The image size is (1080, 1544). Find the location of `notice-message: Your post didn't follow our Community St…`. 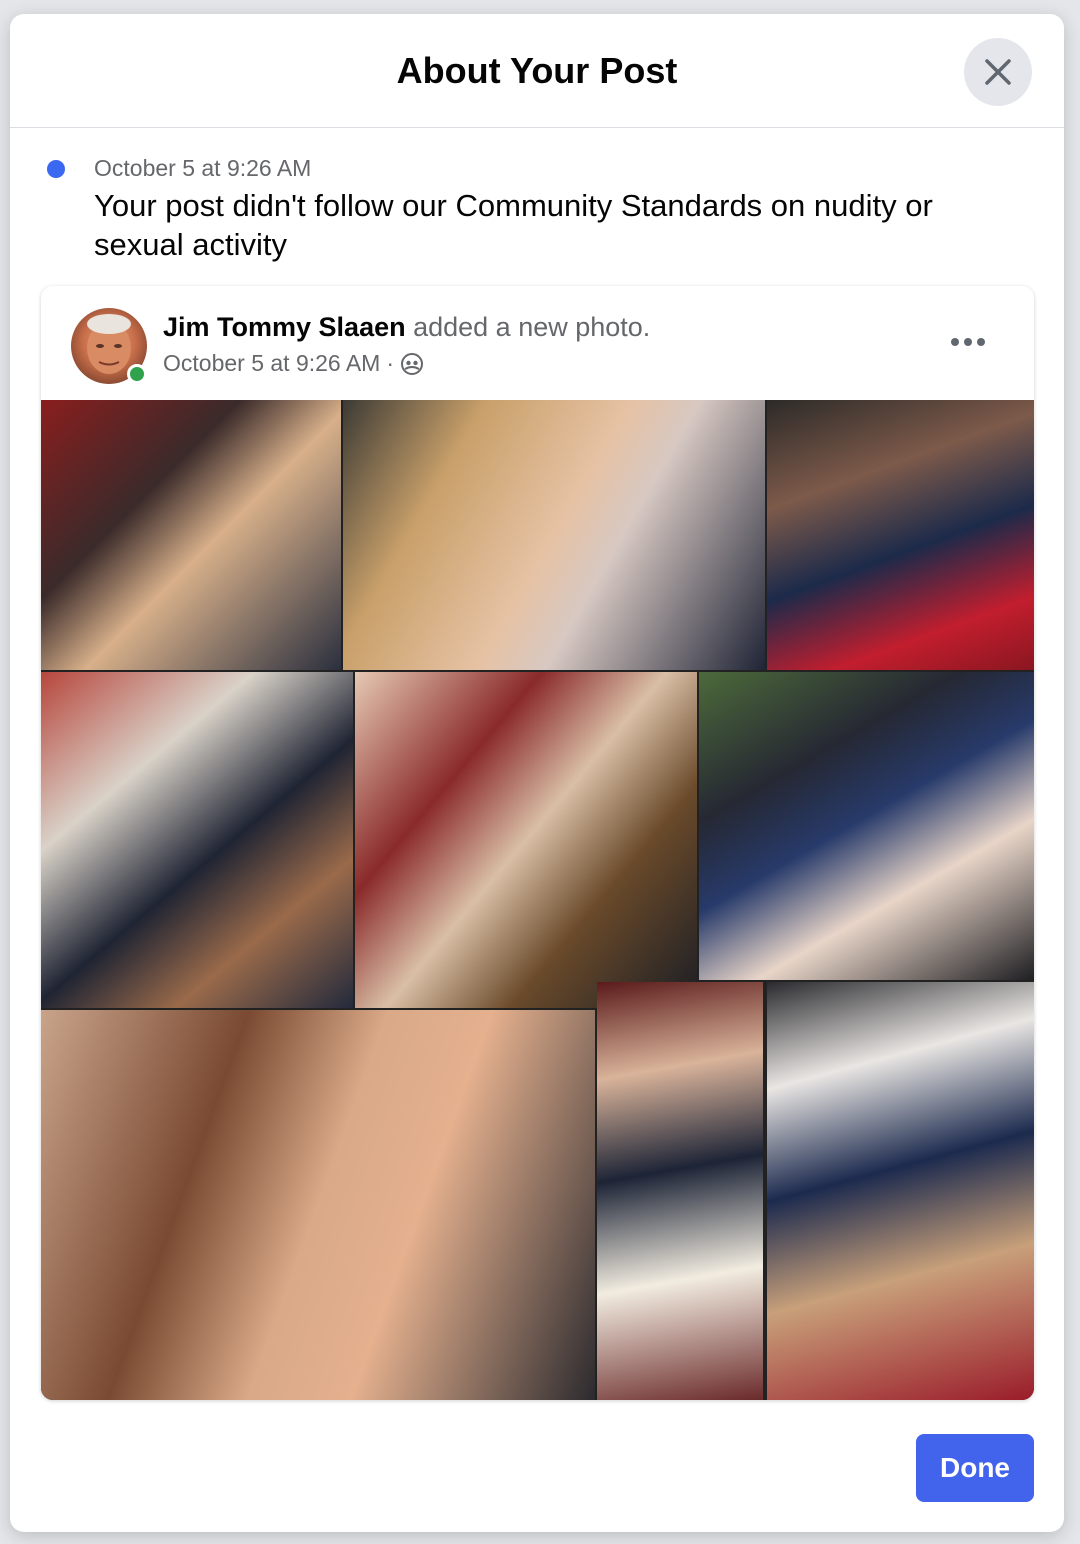

notice-message: Your post didn't follow our Community St… is located at coordinates (513, 225).